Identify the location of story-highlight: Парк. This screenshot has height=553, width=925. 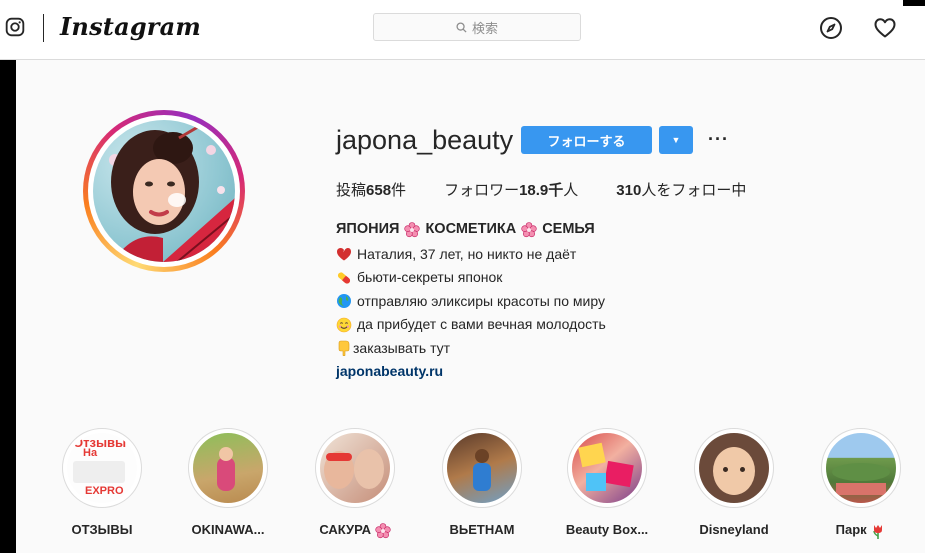
(861, 483).